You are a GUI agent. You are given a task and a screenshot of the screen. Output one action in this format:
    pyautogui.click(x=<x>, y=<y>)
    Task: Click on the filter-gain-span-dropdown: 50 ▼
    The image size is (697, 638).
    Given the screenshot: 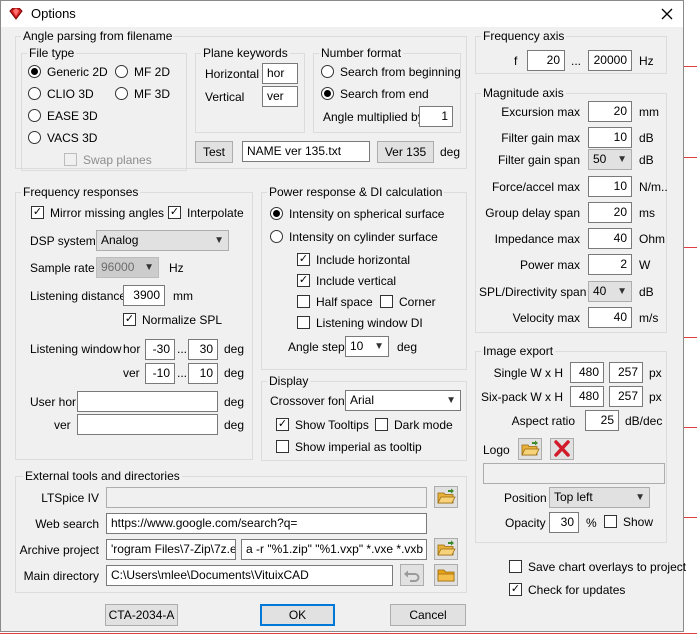 What is the action you would take?
    pyautogui.click(x=610, y=159)
    